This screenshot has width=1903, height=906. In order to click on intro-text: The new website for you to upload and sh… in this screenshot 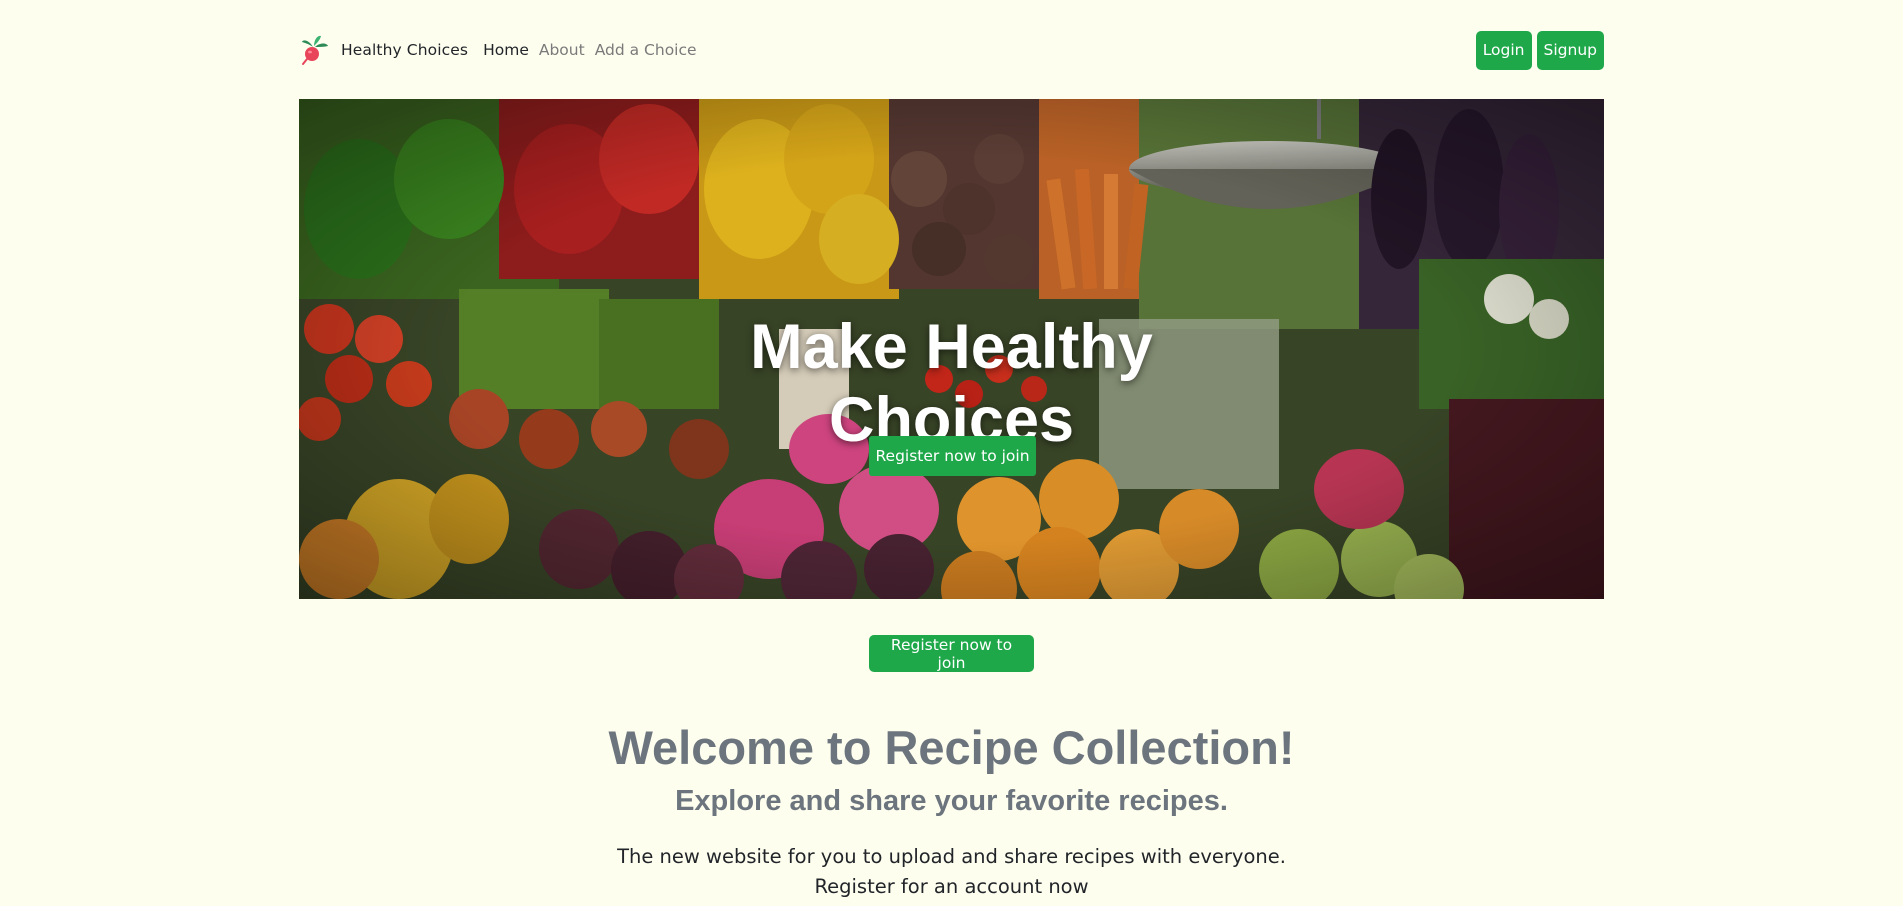, I will do `click(951, 872)`.